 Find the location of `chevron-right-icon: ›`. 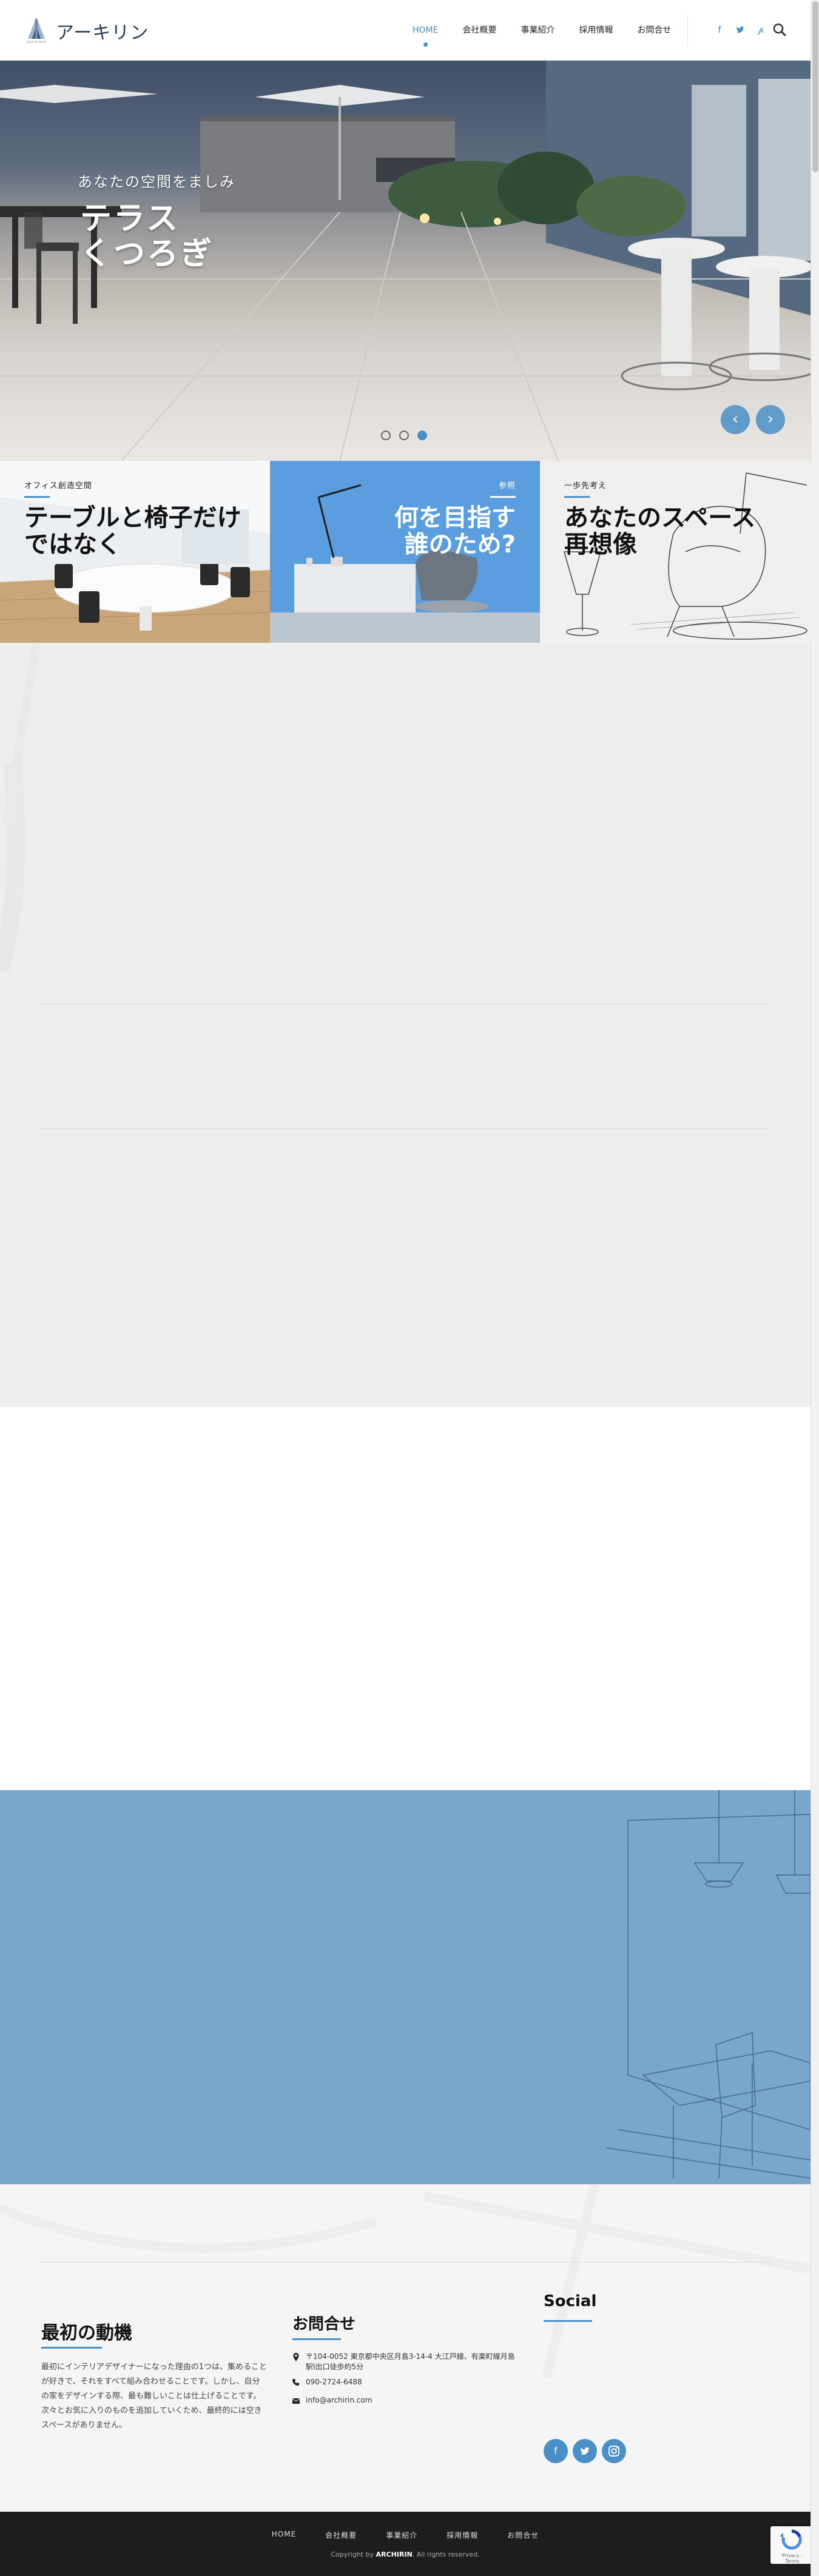

chevron-right-icon: › is located at coordinates (770, 419).